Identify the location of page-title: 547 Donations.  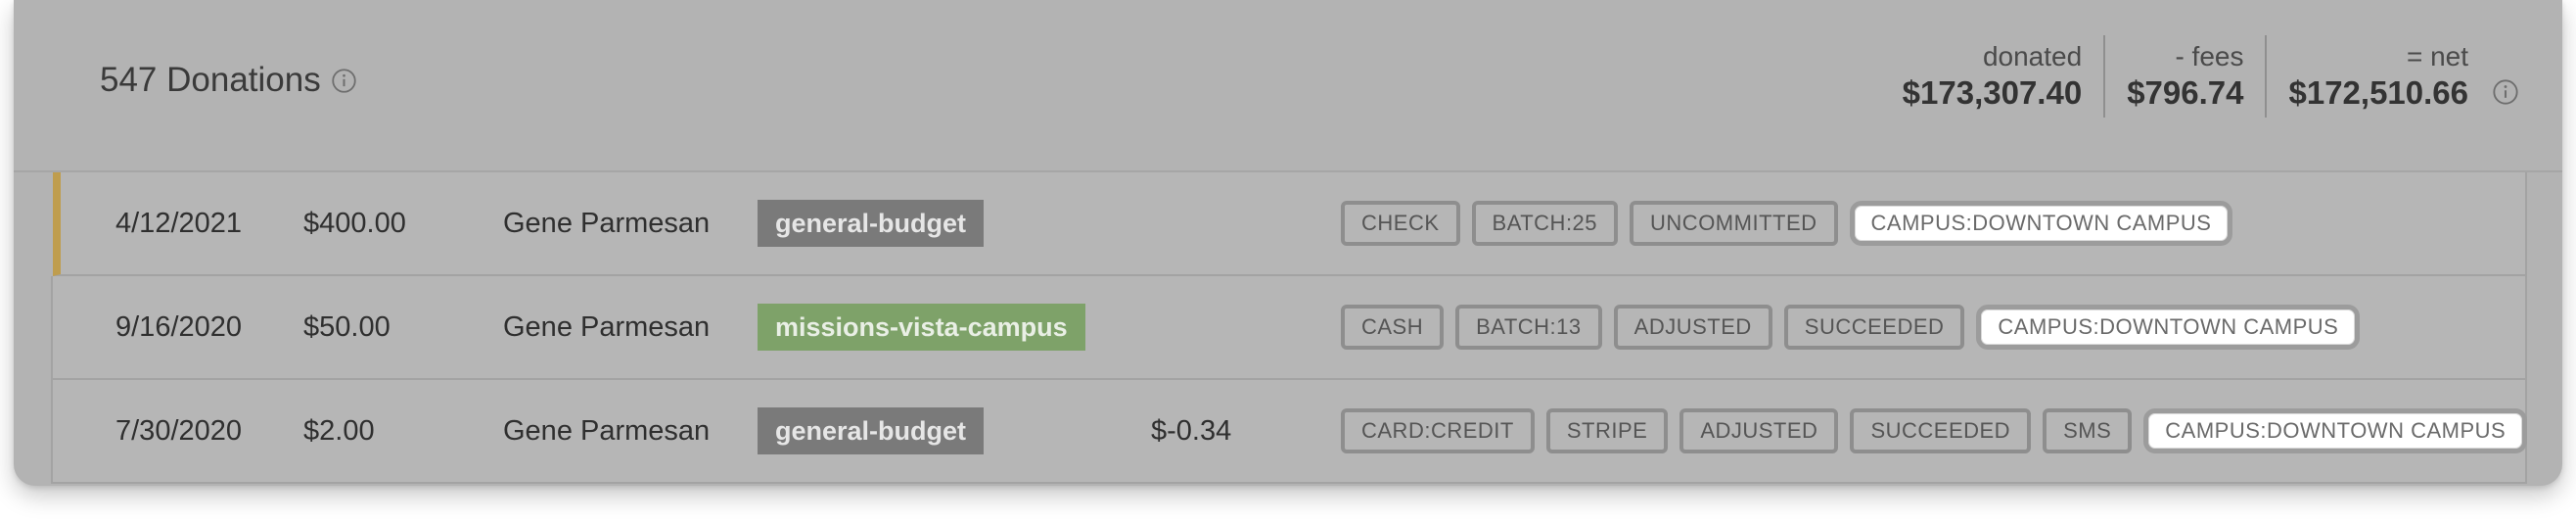
(228, 80).